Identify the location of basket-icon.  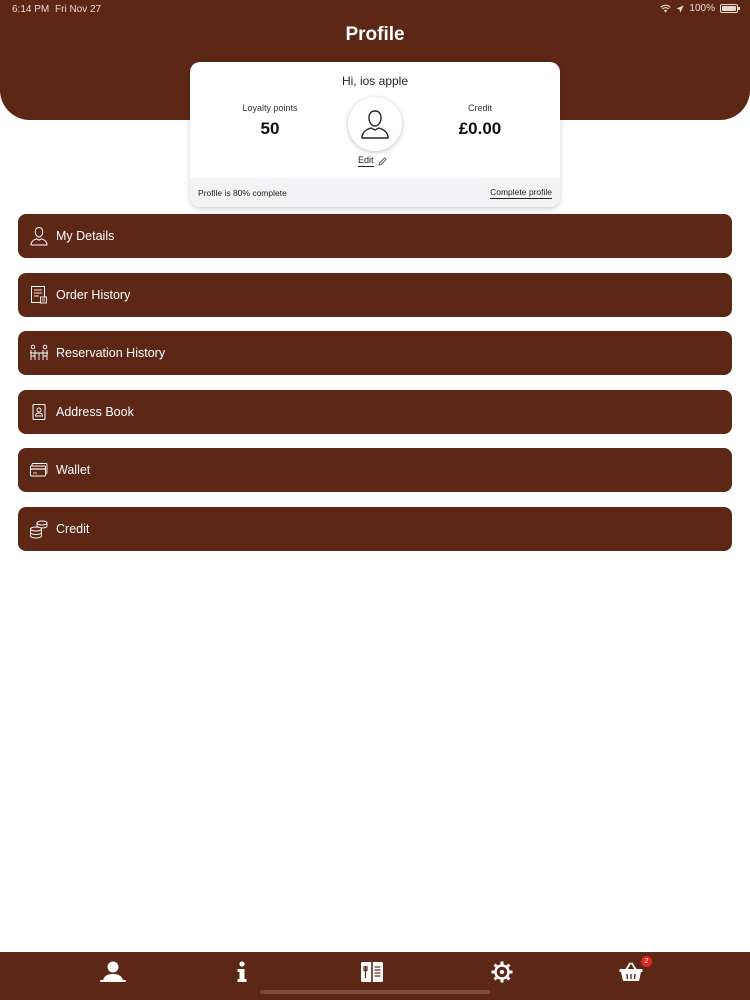
(631, 971).